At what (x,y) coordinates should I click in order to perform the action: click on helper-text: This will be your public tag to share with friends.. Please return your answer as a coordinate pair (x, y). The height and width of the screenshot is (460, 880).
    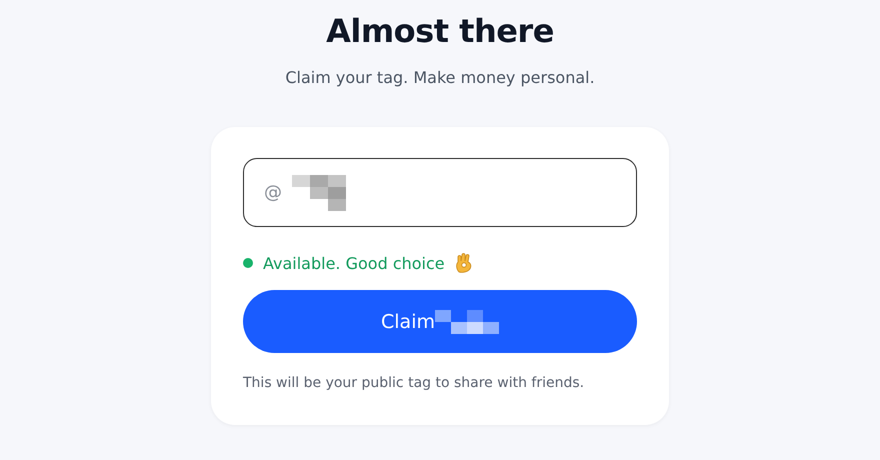
    Looking at the image, I should click on (414, 383).